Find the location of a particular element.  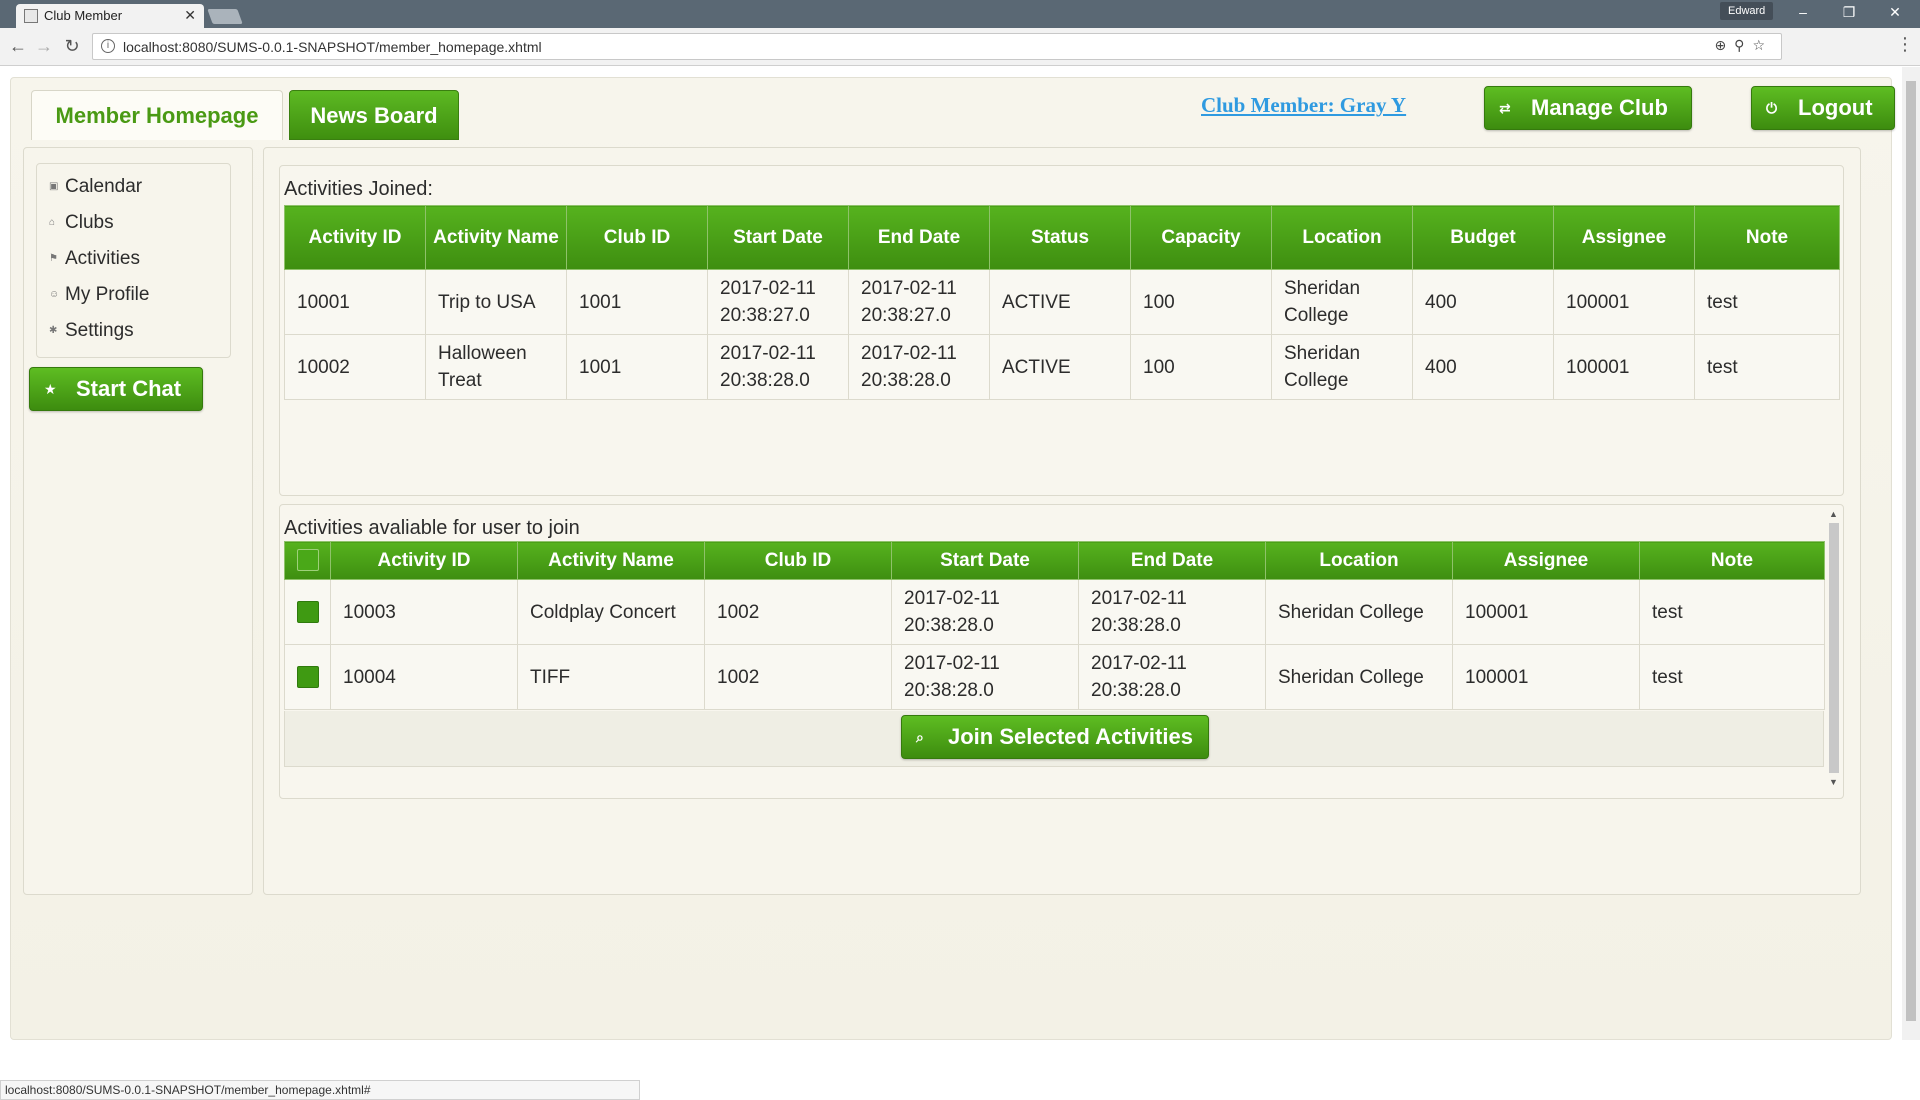

column-header: Capacity is located at coordinates (1201, 237).